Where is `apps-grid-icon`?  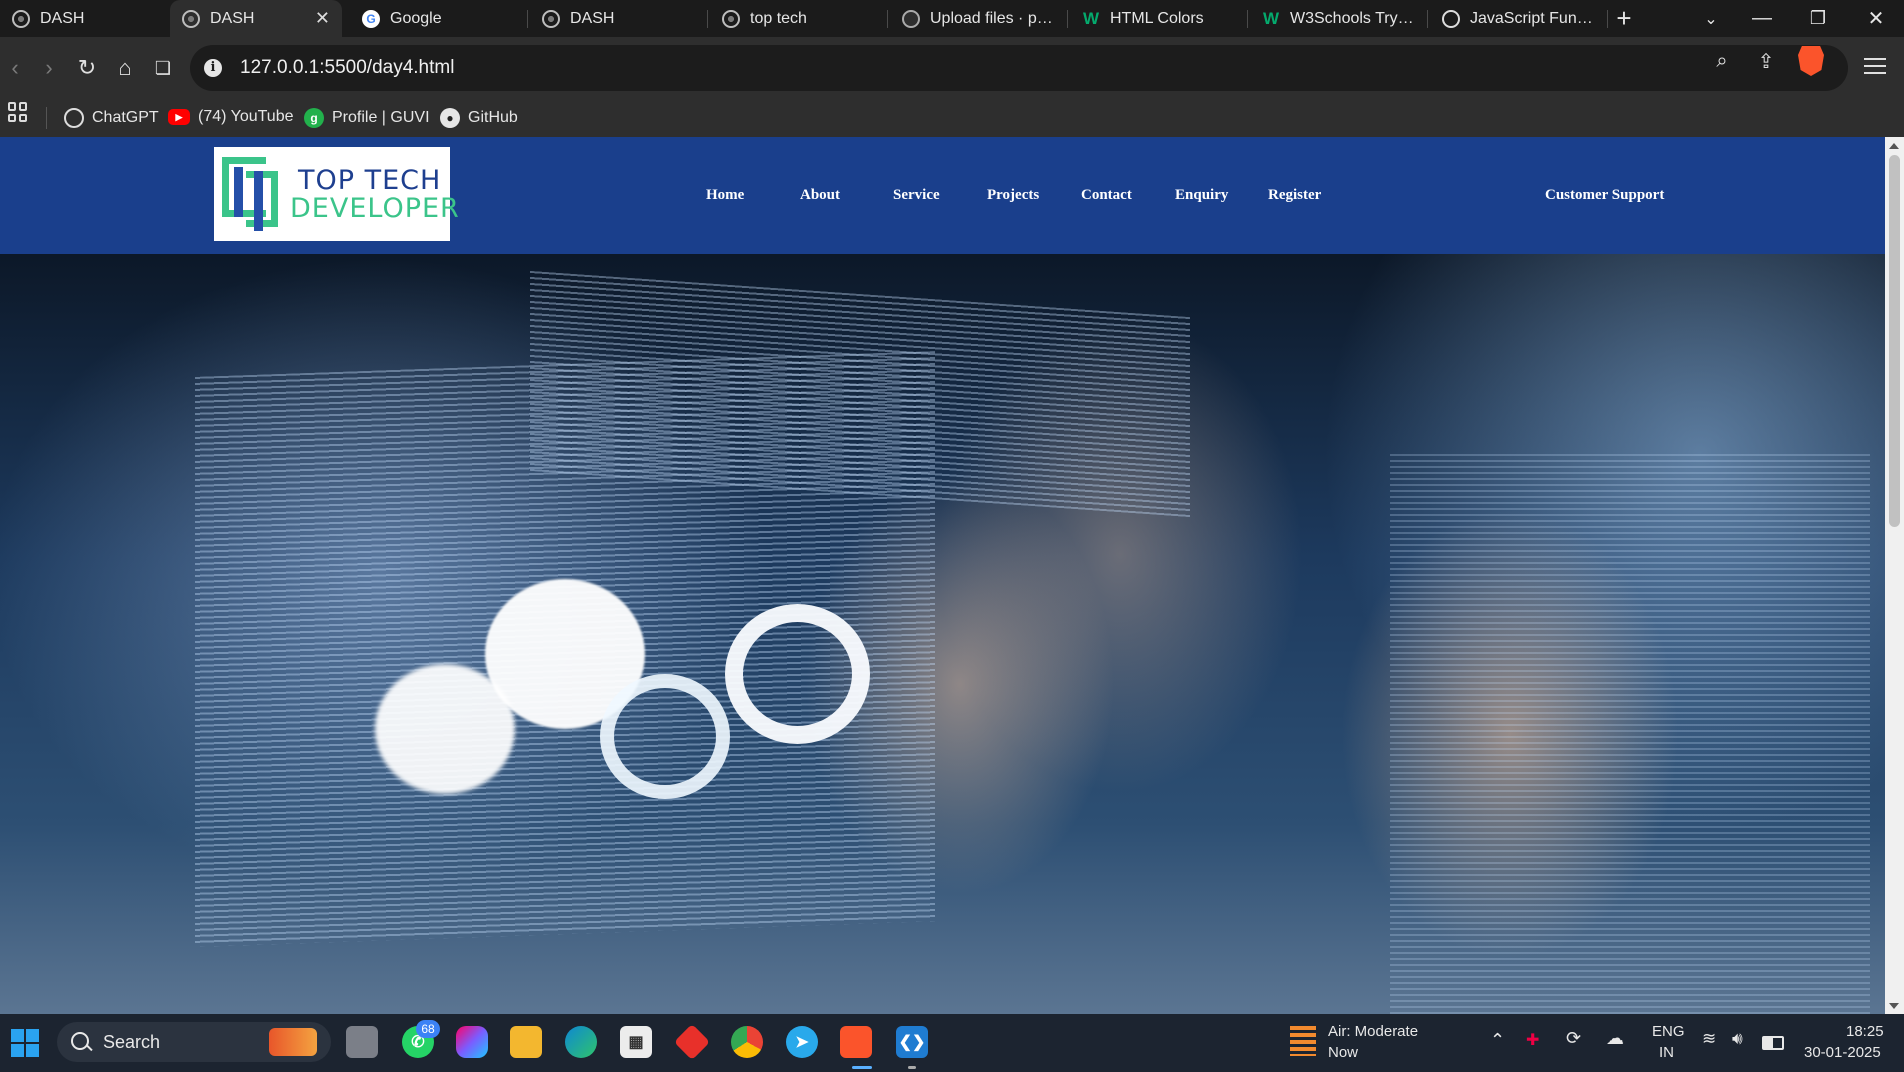 apps-grid-icon is located at coordinates (18, 112).